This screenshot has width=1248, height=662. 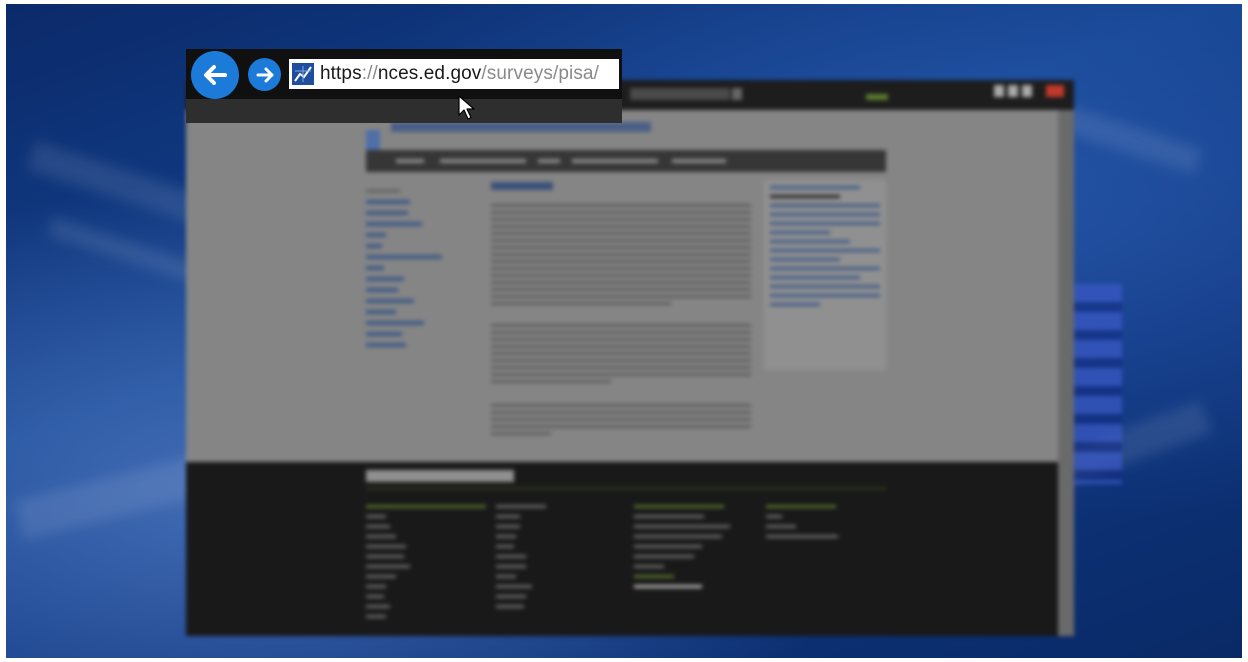 What do you see at coordinates (626, 488) in the screenshot?
I see `footer-divider` at bounding box center [626, 488].